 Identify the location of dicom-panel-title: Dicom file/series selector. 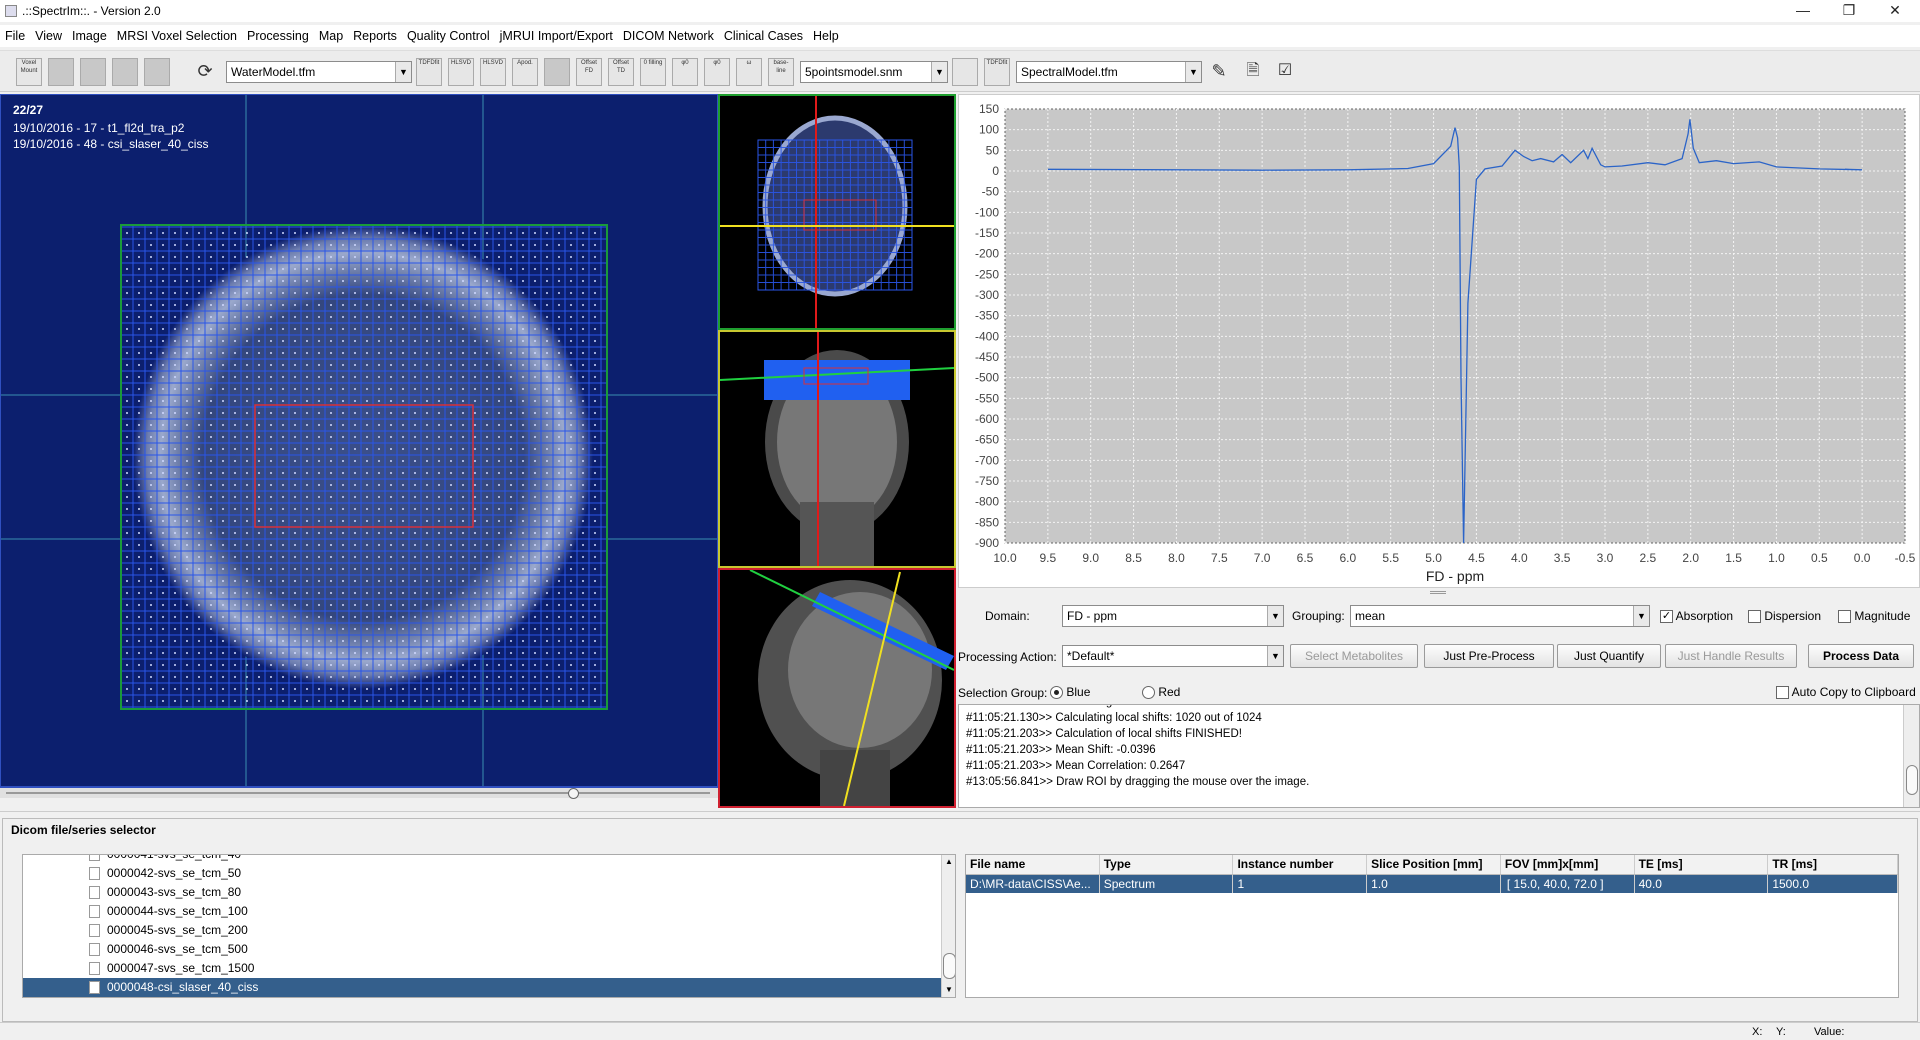
(83, 830).